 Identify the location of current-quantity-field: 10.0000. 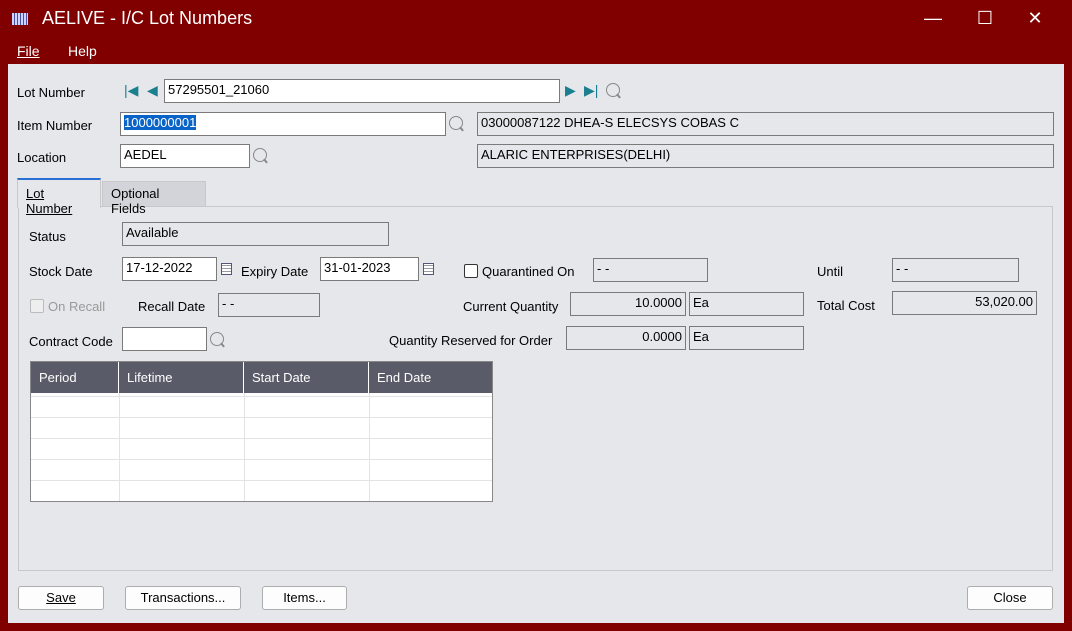
(628, 304).